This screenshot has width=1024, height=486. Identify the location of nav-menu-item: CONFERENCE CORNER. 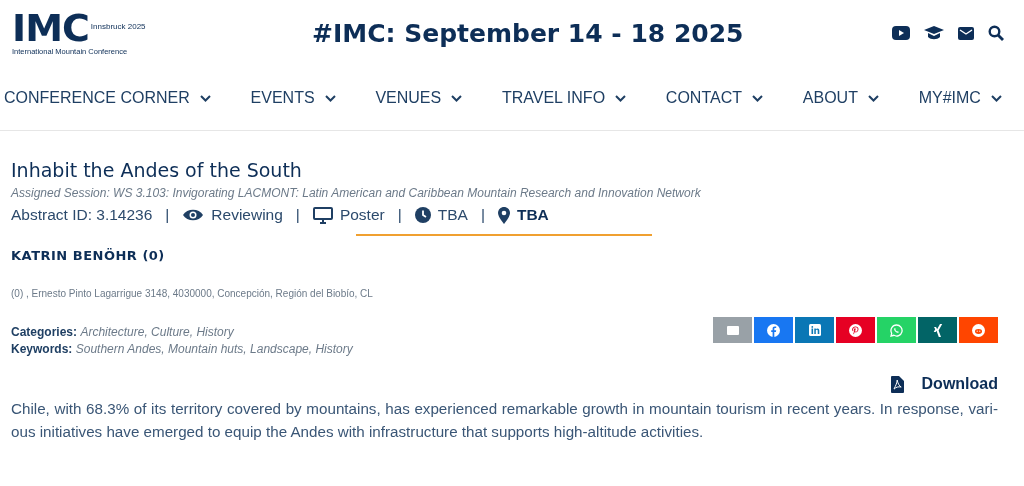
(107, 98).